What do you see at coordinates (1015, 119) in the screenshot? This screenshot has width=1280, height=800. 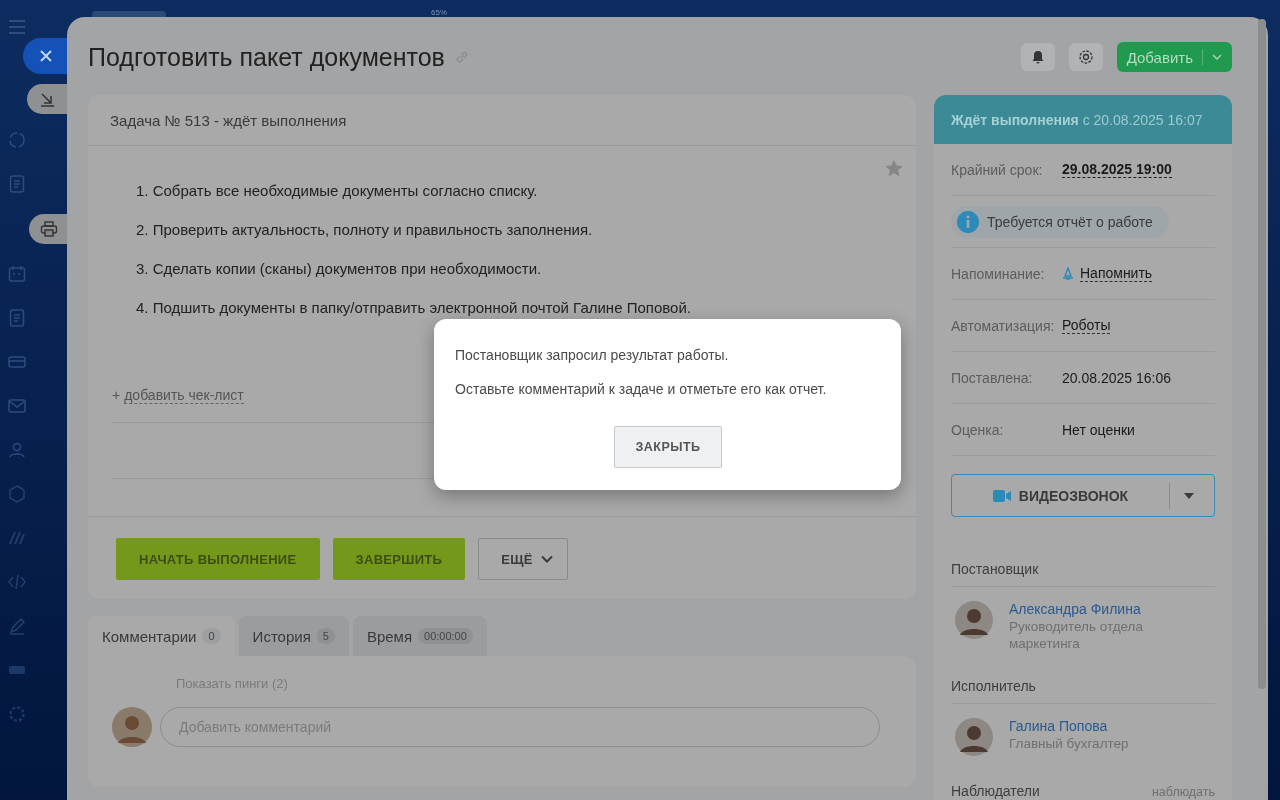 I see `status-state: Ждёт выполнения` at bounding box center [1015, 119].